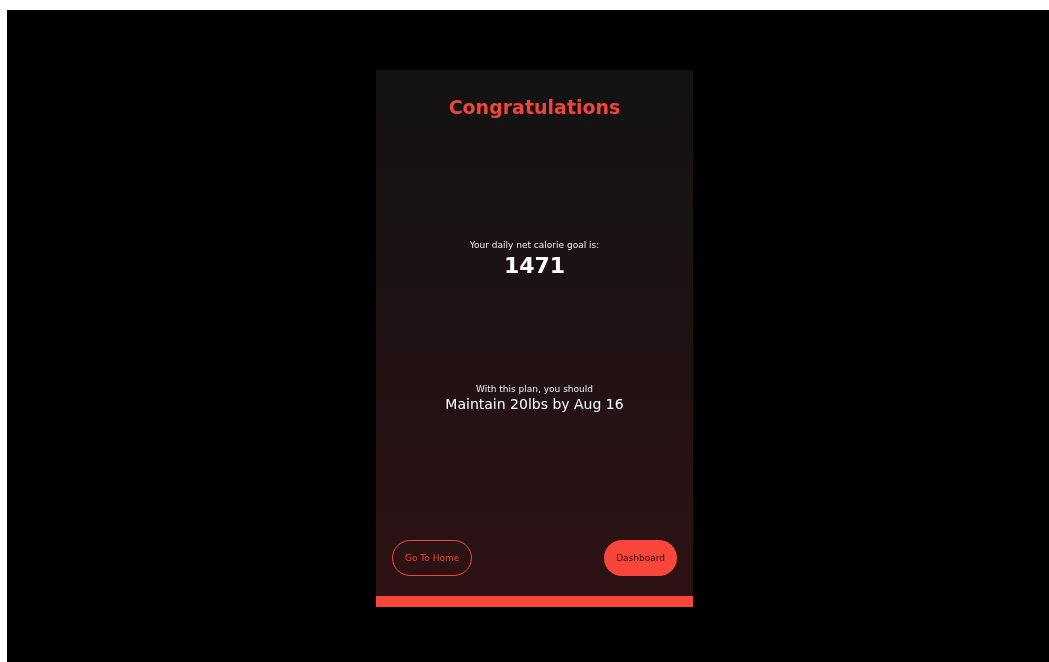 This screenshot has width=1049, height=662. I want to click on screen-title: Congratulations, so click(534, 107).